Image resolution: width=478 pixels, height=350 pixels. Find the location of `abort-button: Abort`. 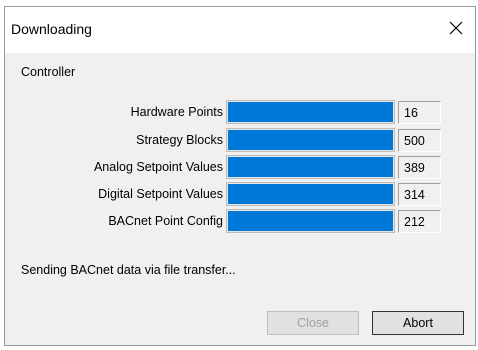

abort-button: Abort is located at coordinates (418, 323).